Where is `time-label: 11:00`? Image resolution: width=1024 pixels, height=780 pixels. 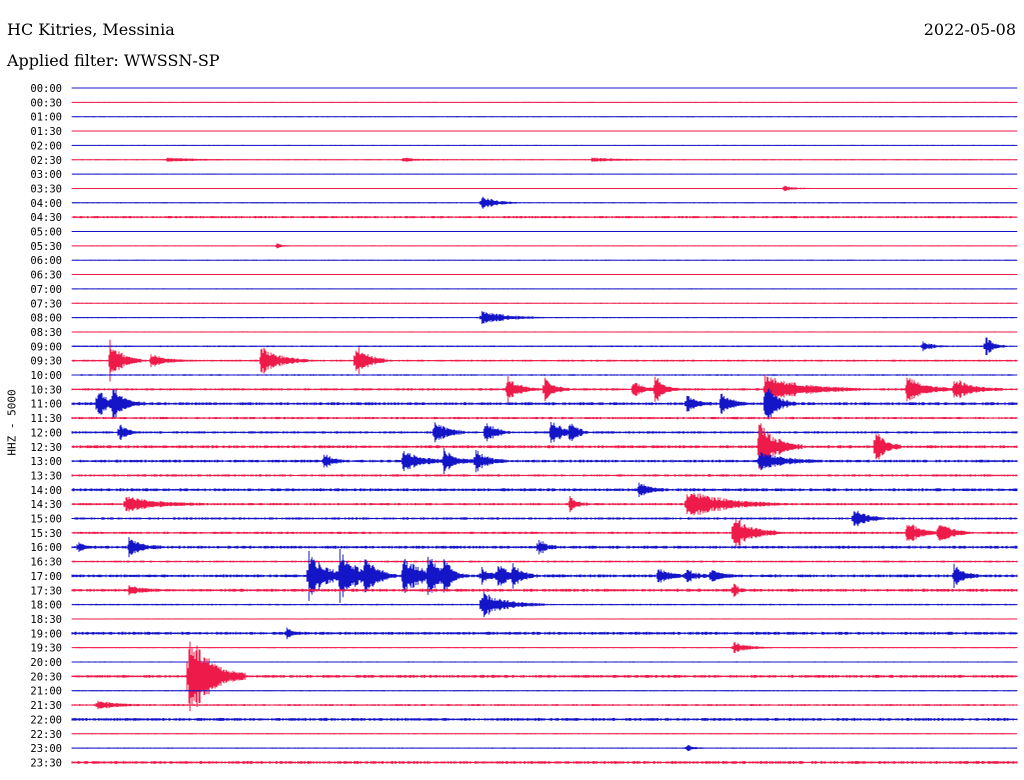 time-label: 11:00 is located at coordinates (46, 405).